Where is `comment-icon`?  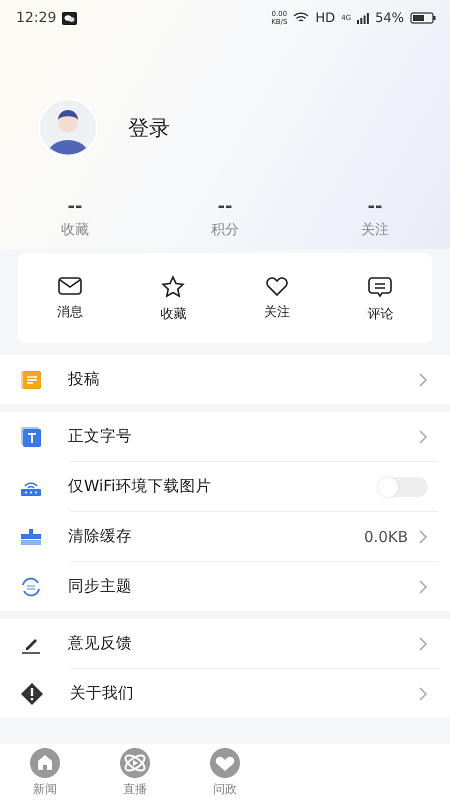
comment-icon is located at coordinates (380, 287).